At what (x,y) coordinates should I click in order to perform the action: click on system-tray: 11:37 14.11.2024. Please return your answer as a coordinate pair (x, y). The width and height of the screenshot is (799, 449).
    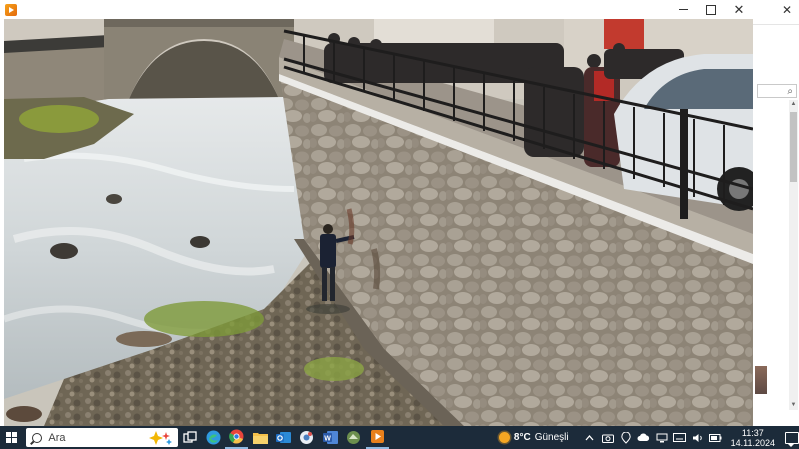
    Looking at the image, I should click on (690, 438).